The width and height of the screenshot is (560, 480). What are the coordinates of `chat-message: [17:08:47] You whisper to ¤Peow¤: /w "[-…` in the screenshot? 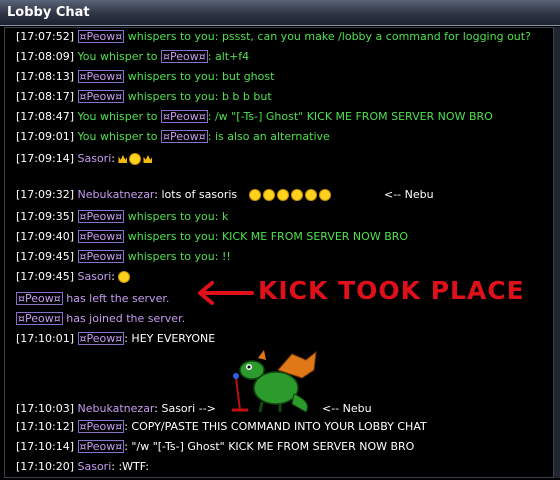 It's located at (254, 117).